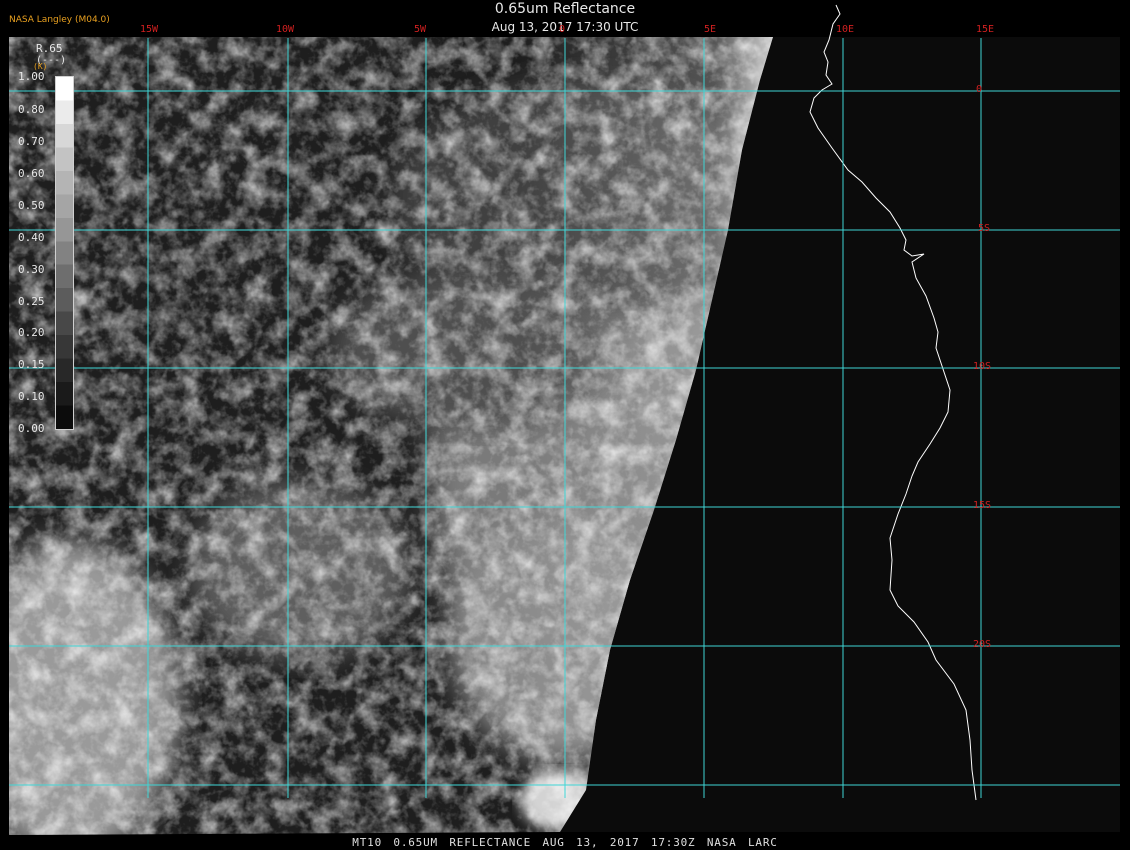  Describe the element at coordinates (710, 29) in the screenshot. I see `lon-label-5e: 5E` at that location.